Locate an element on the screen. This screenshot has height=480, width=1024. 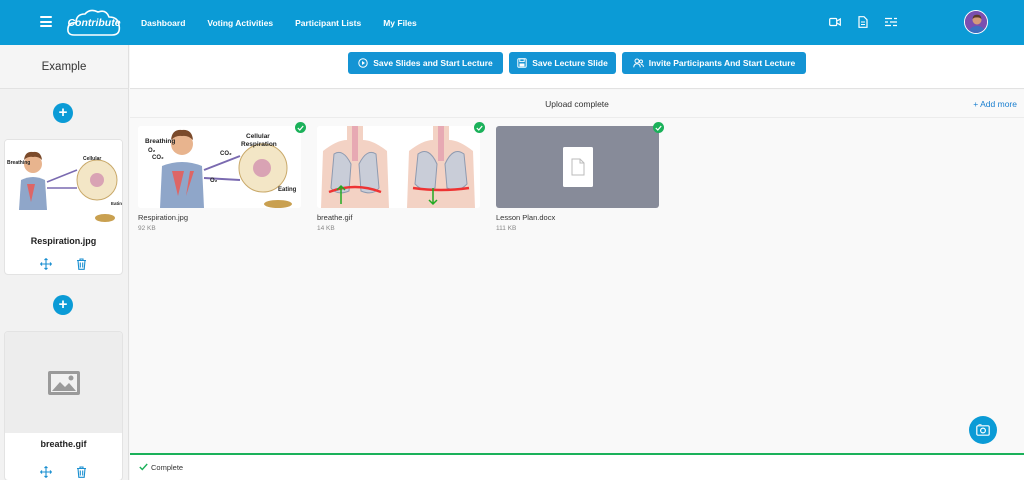
save-slides-start-lecture-button: Save Slides and Start Lecture is located at coordinates (425, 63).